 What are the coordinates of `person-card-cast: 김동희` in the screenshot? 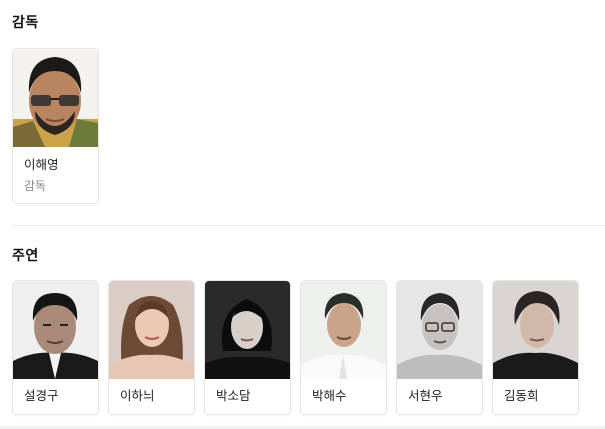 It's located at (535, 347).